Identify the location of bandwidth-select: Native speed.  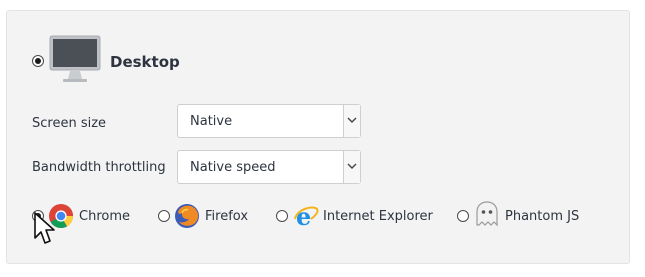
(269, 167).